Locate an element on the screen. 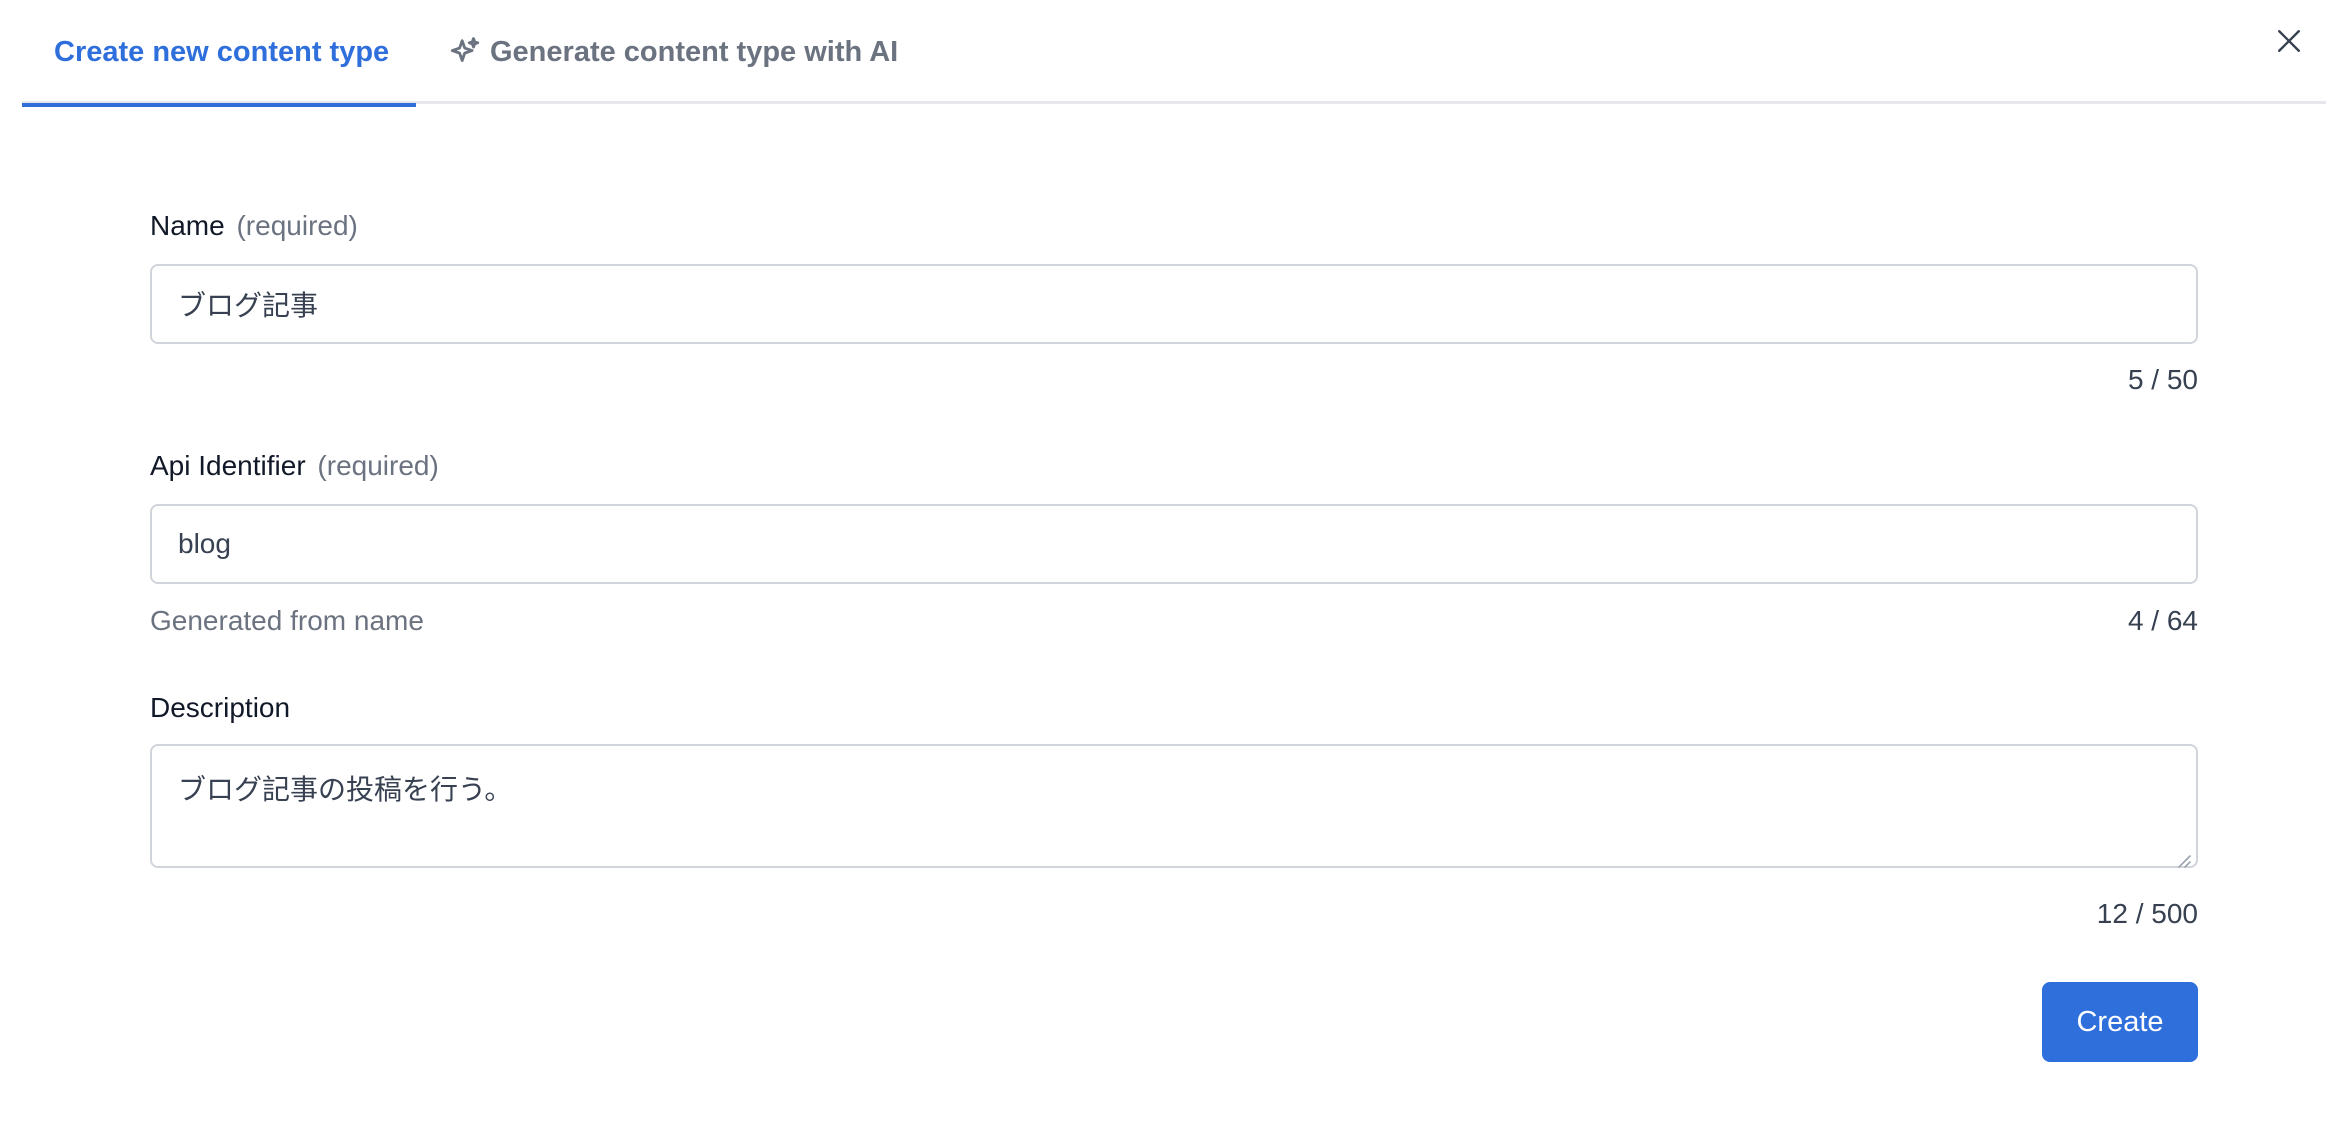  tab-create-label: Create new content type is located at coordinates (222, 51).